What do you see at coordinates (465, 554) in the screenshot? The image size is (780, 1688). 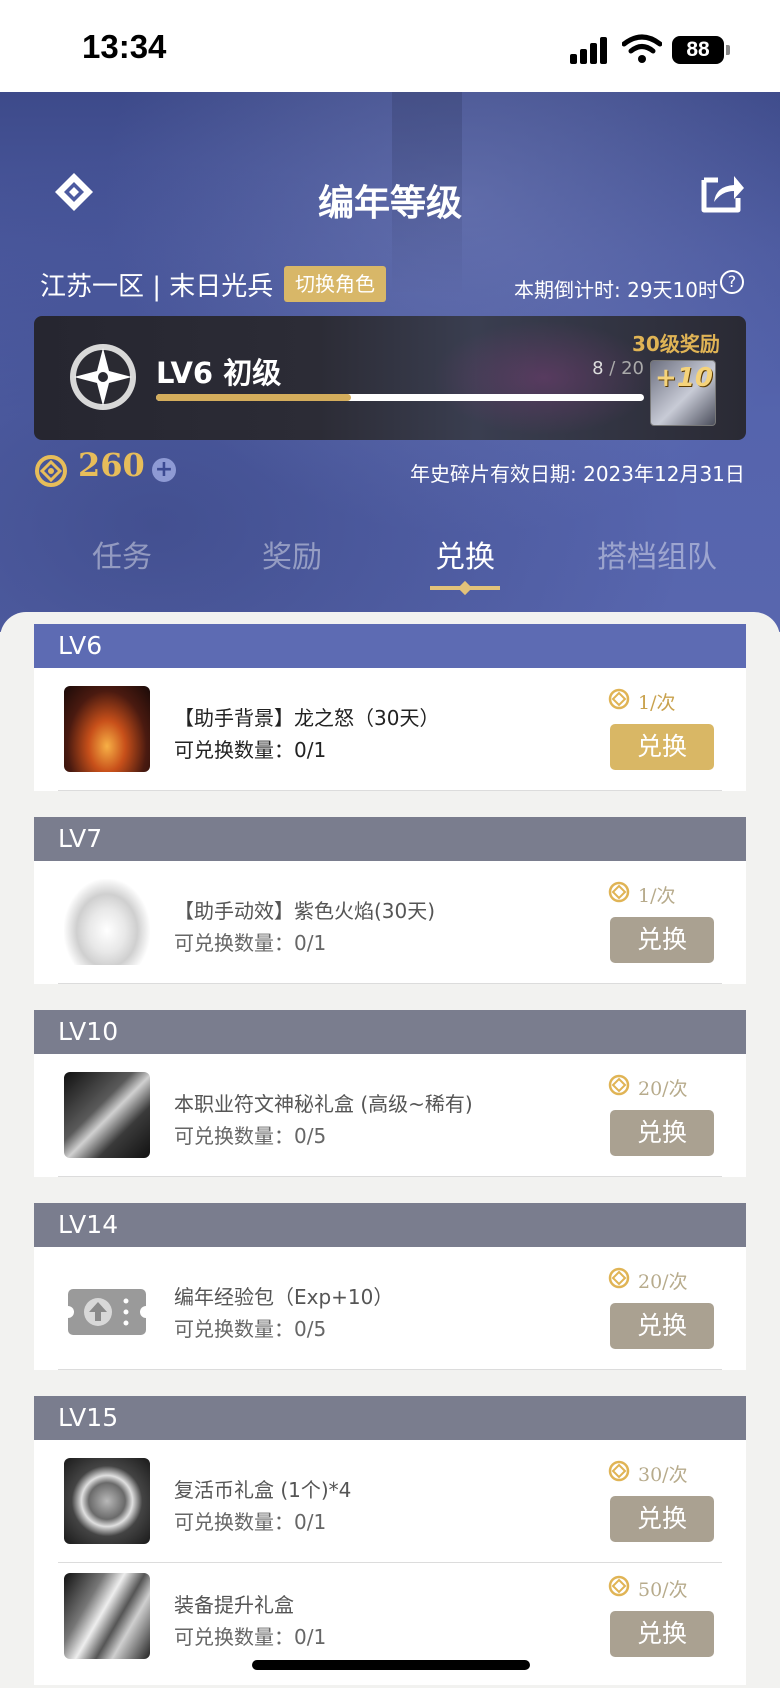 I see `tab-exchange: 兑换` at bounding box center [465, 554].